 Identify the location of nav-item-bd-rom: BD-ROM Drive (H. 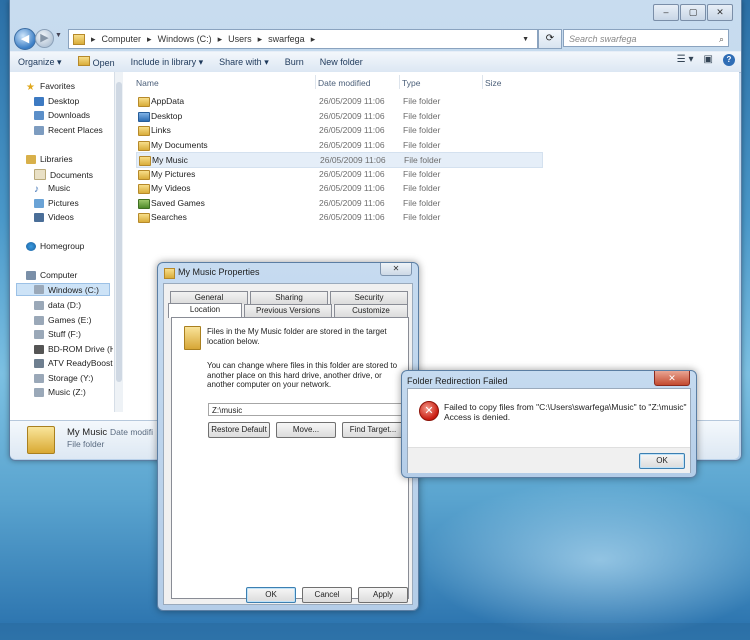
(73, 349).